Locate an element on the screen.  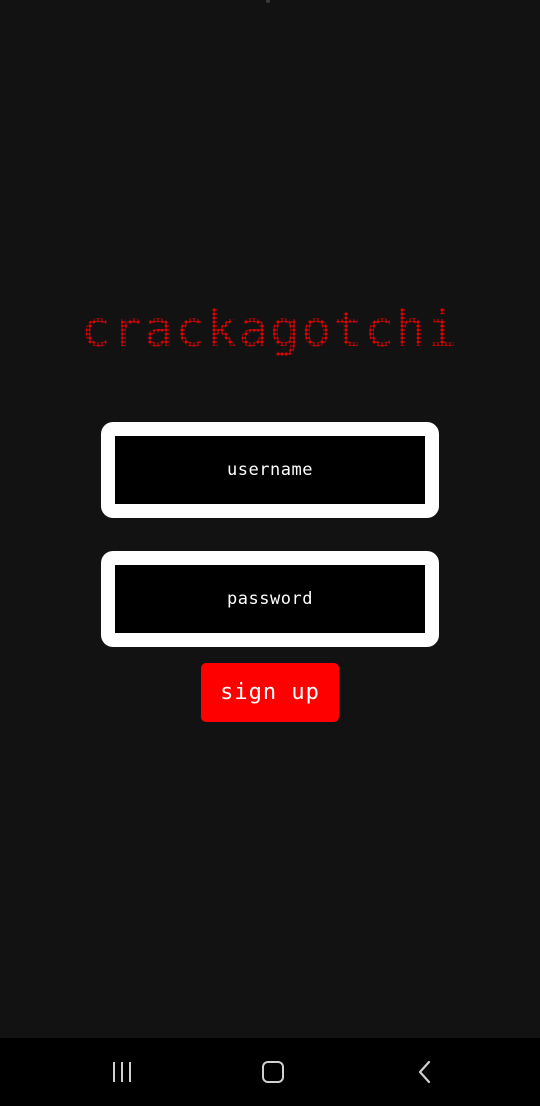
password-input is located at coordinates (270, 599).